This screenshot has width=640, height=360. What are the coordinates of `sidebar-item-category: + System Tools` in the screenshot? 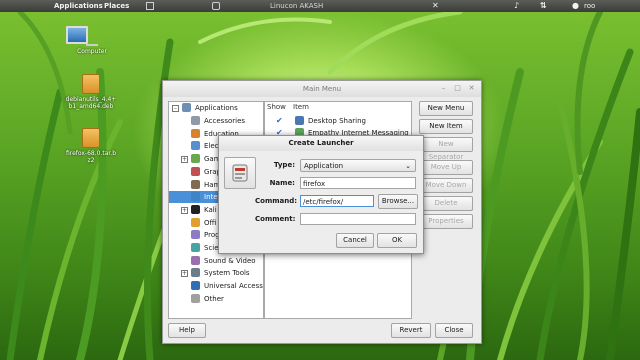 It's located at (216, 273).